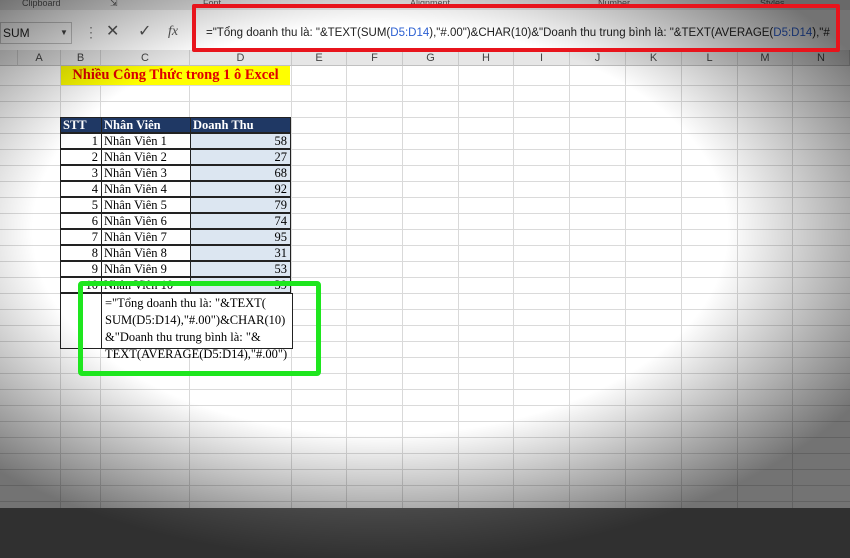 Image resolution: width=850 pixels, height=558 pixels. Describe the element at coordinates (81, 269) in the screenshot. I see `table-cell-stt: 9` at that location.